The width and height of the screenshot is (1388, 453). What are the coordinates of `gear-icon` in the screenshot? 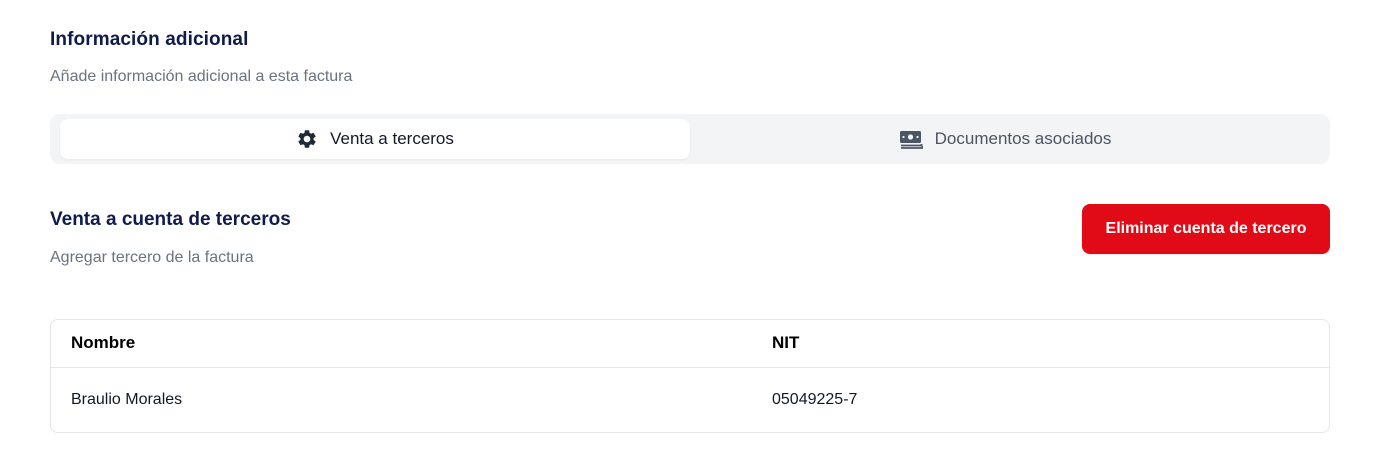 It's located at (307, 139).